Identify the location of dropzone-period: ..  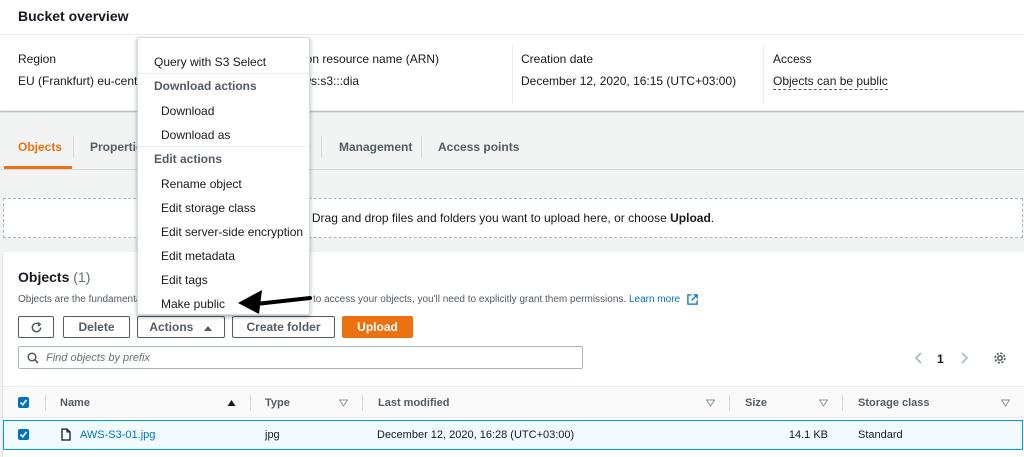
(712, 218).